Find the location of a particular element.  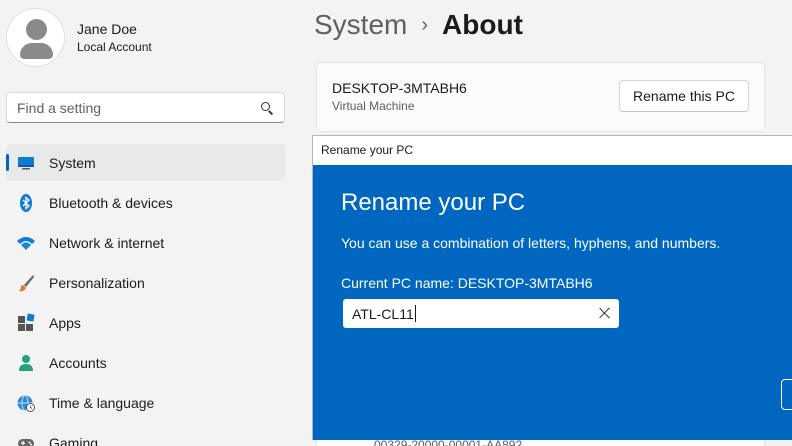

brush-icon is located at coordinates (26, 283).